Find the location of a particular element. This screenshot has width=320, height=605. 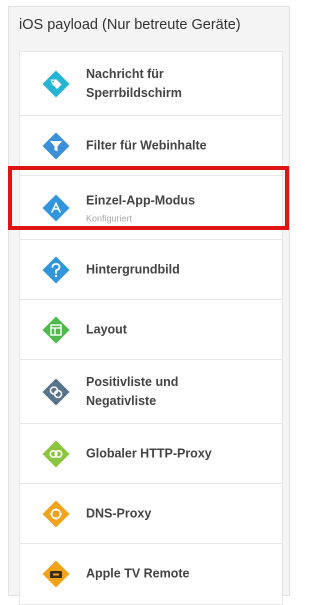

allow-deny-list-icon is located at coordinates (56, 392).